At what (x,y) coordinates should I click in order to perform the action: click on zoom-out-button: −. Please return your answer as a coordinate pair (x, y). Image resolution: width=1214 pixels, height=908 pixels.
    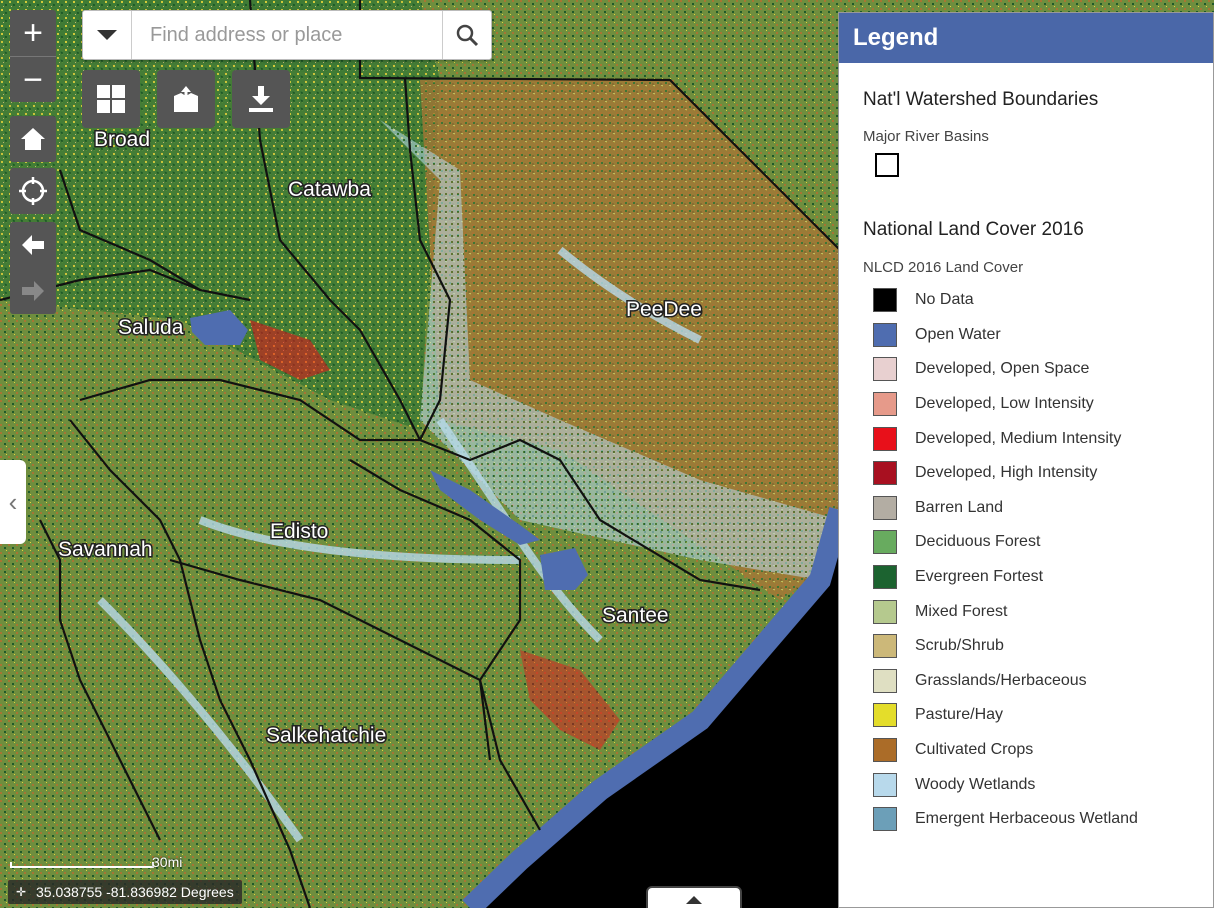
    Looking at the image, I should click on (33, 79).